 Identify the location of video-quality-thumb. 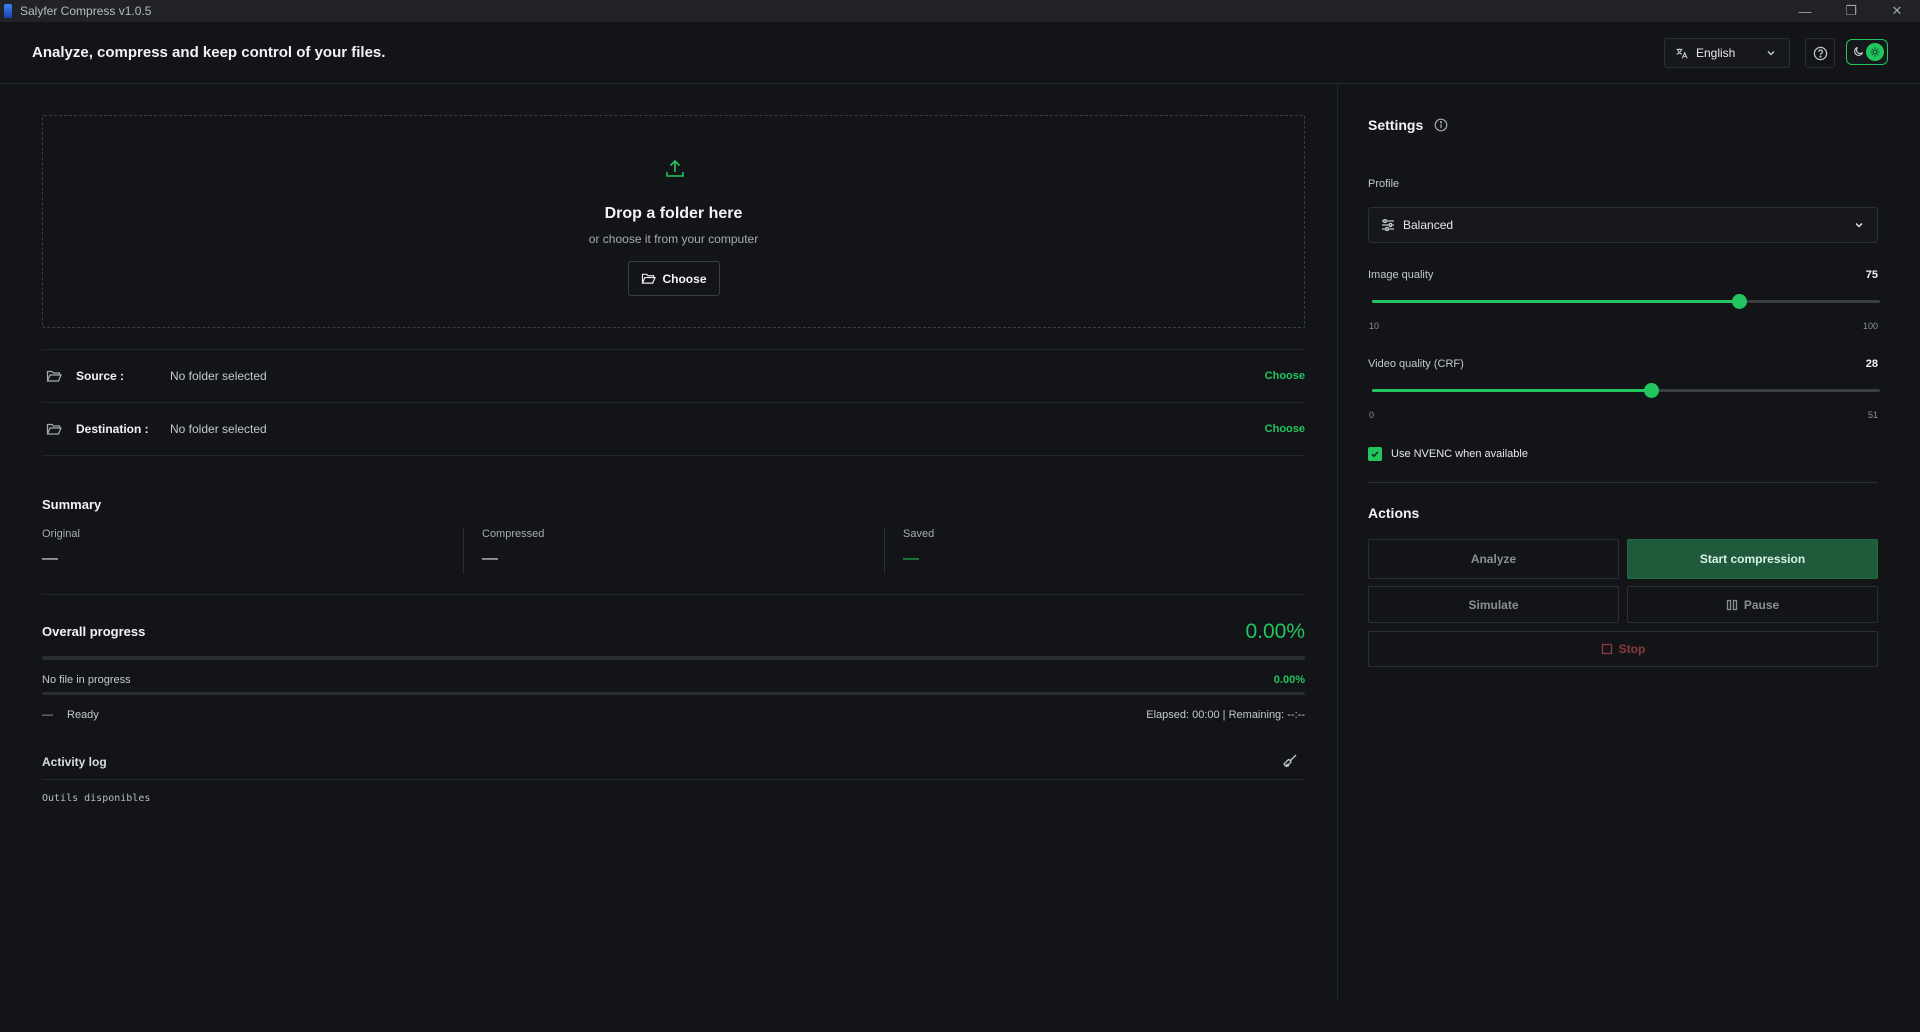
(1651, 390).